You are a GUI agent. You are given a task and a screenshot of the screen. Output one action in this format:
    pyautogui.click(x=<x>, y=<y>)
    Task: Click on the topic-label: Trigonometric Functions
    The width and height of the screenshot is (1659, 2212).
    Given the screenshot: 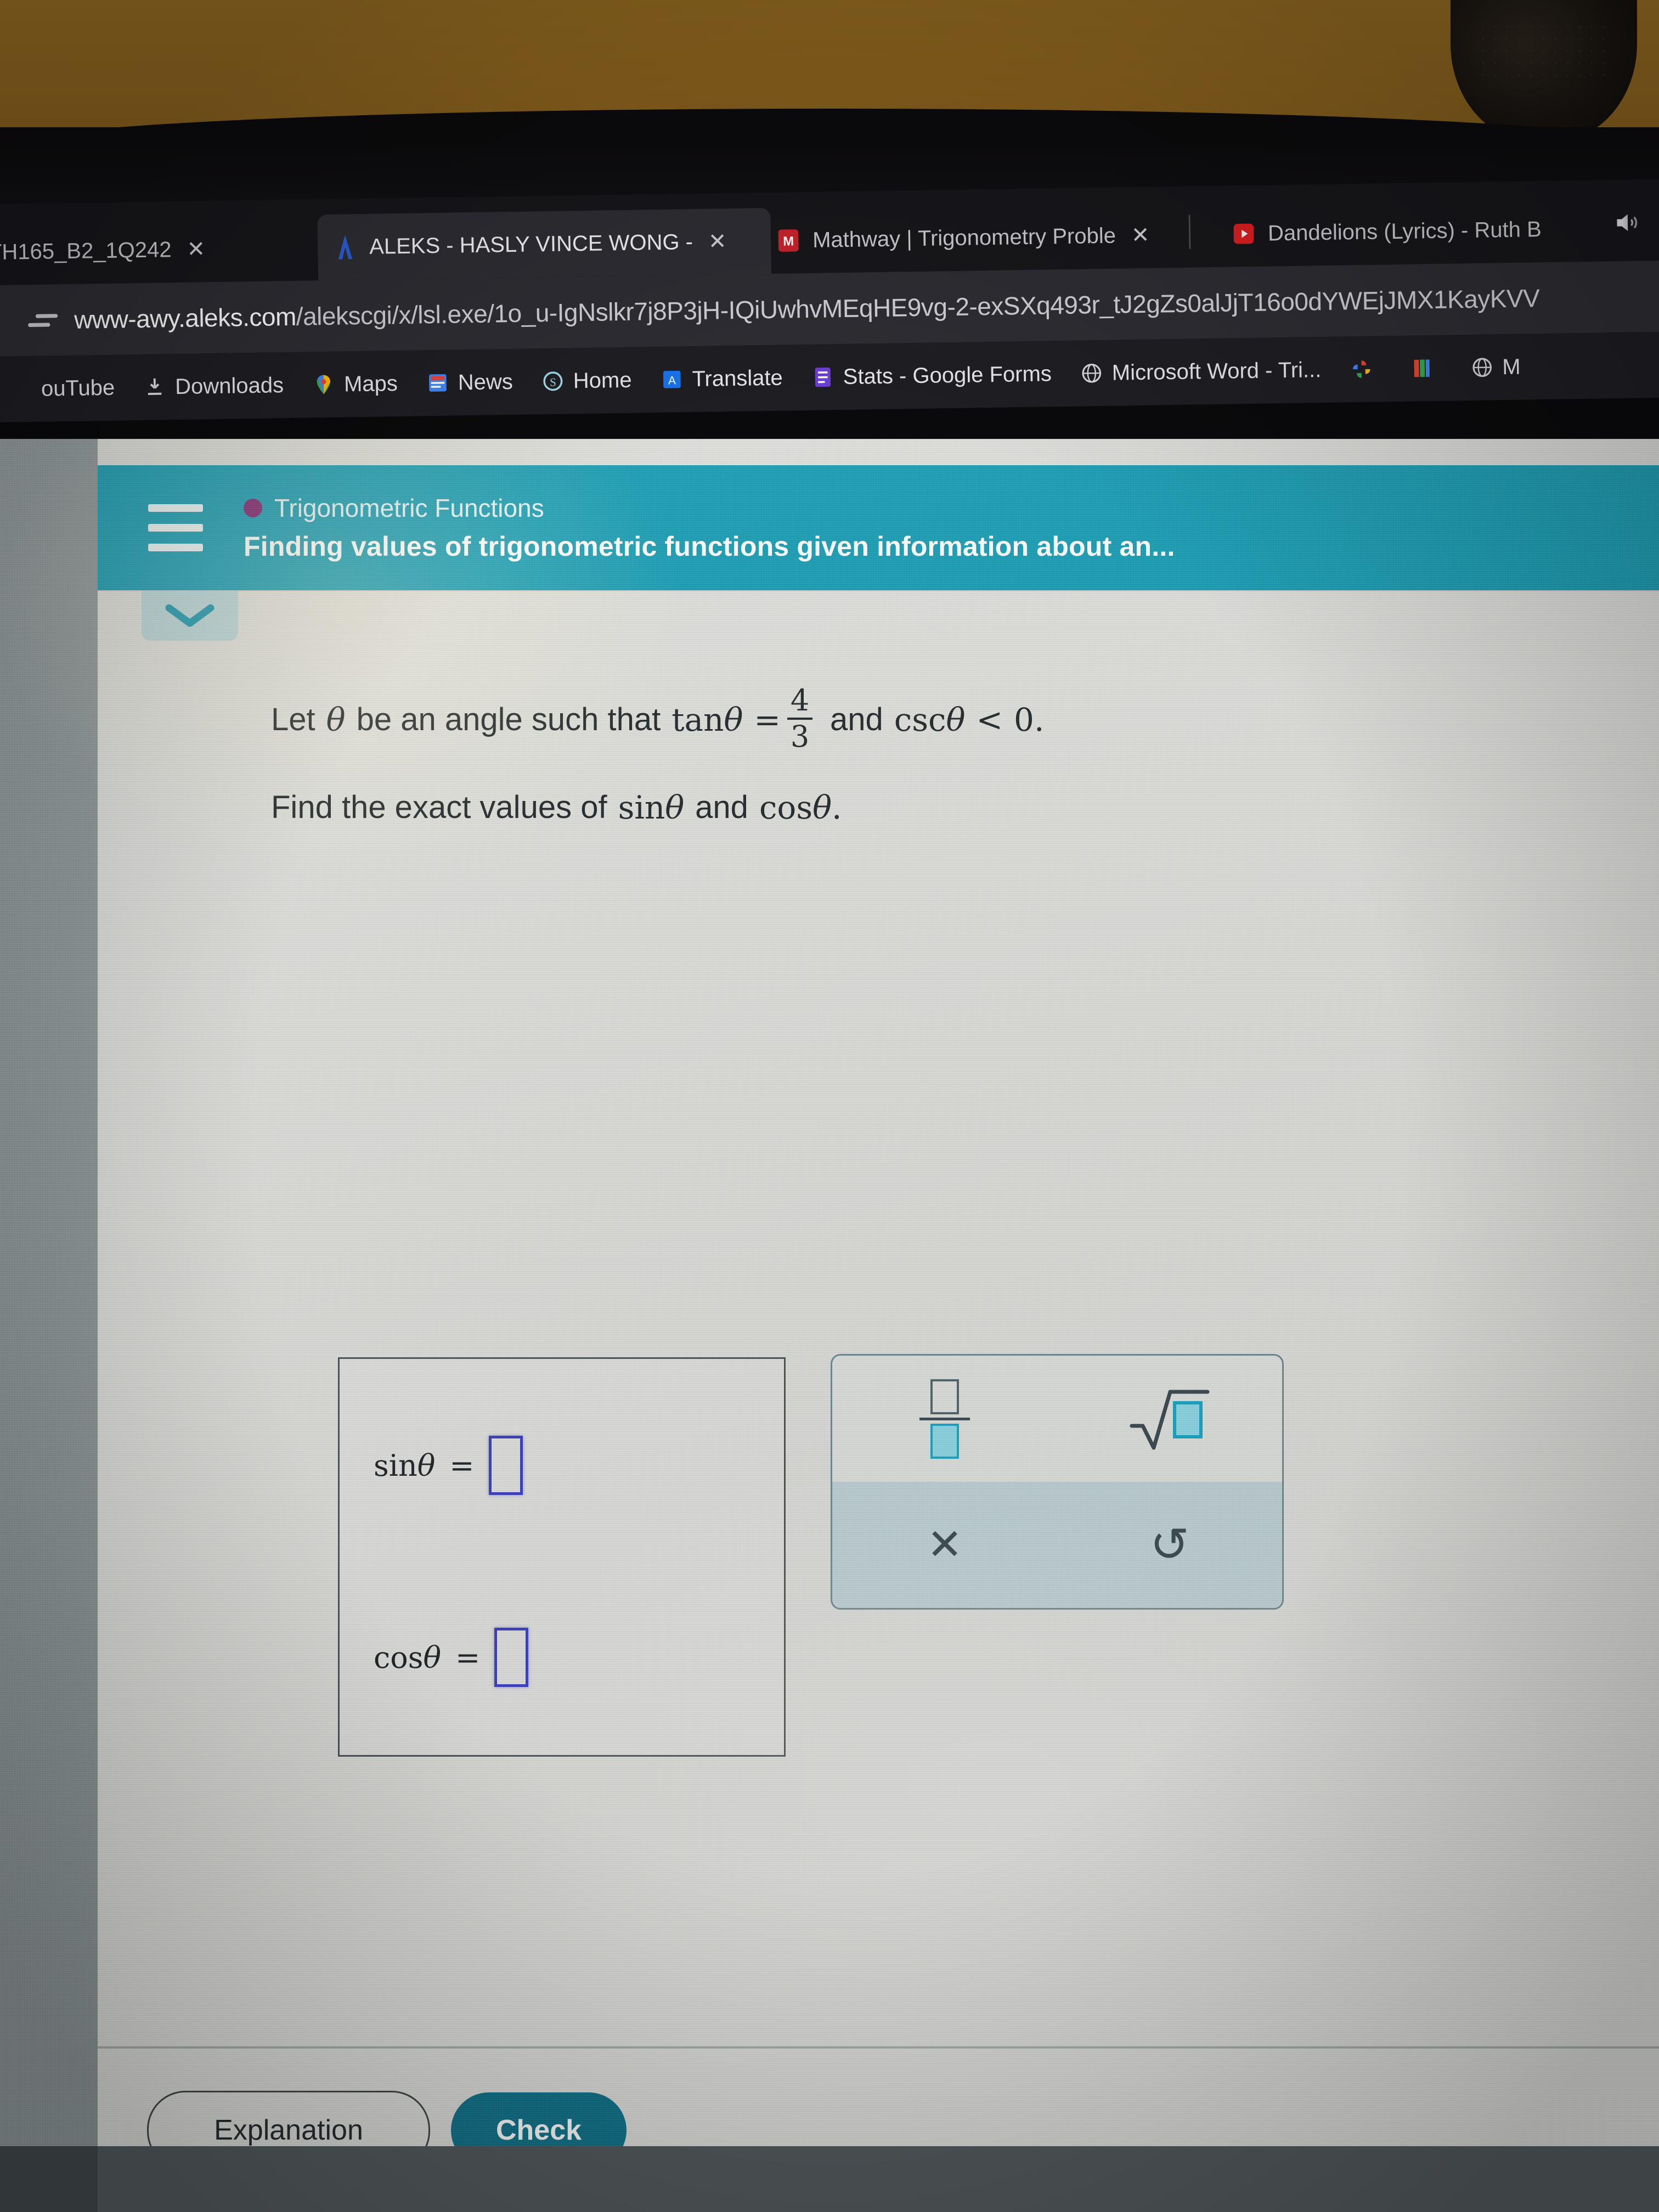 What is the action you would take?
    pyautogui.click(x=409, y=508)
    